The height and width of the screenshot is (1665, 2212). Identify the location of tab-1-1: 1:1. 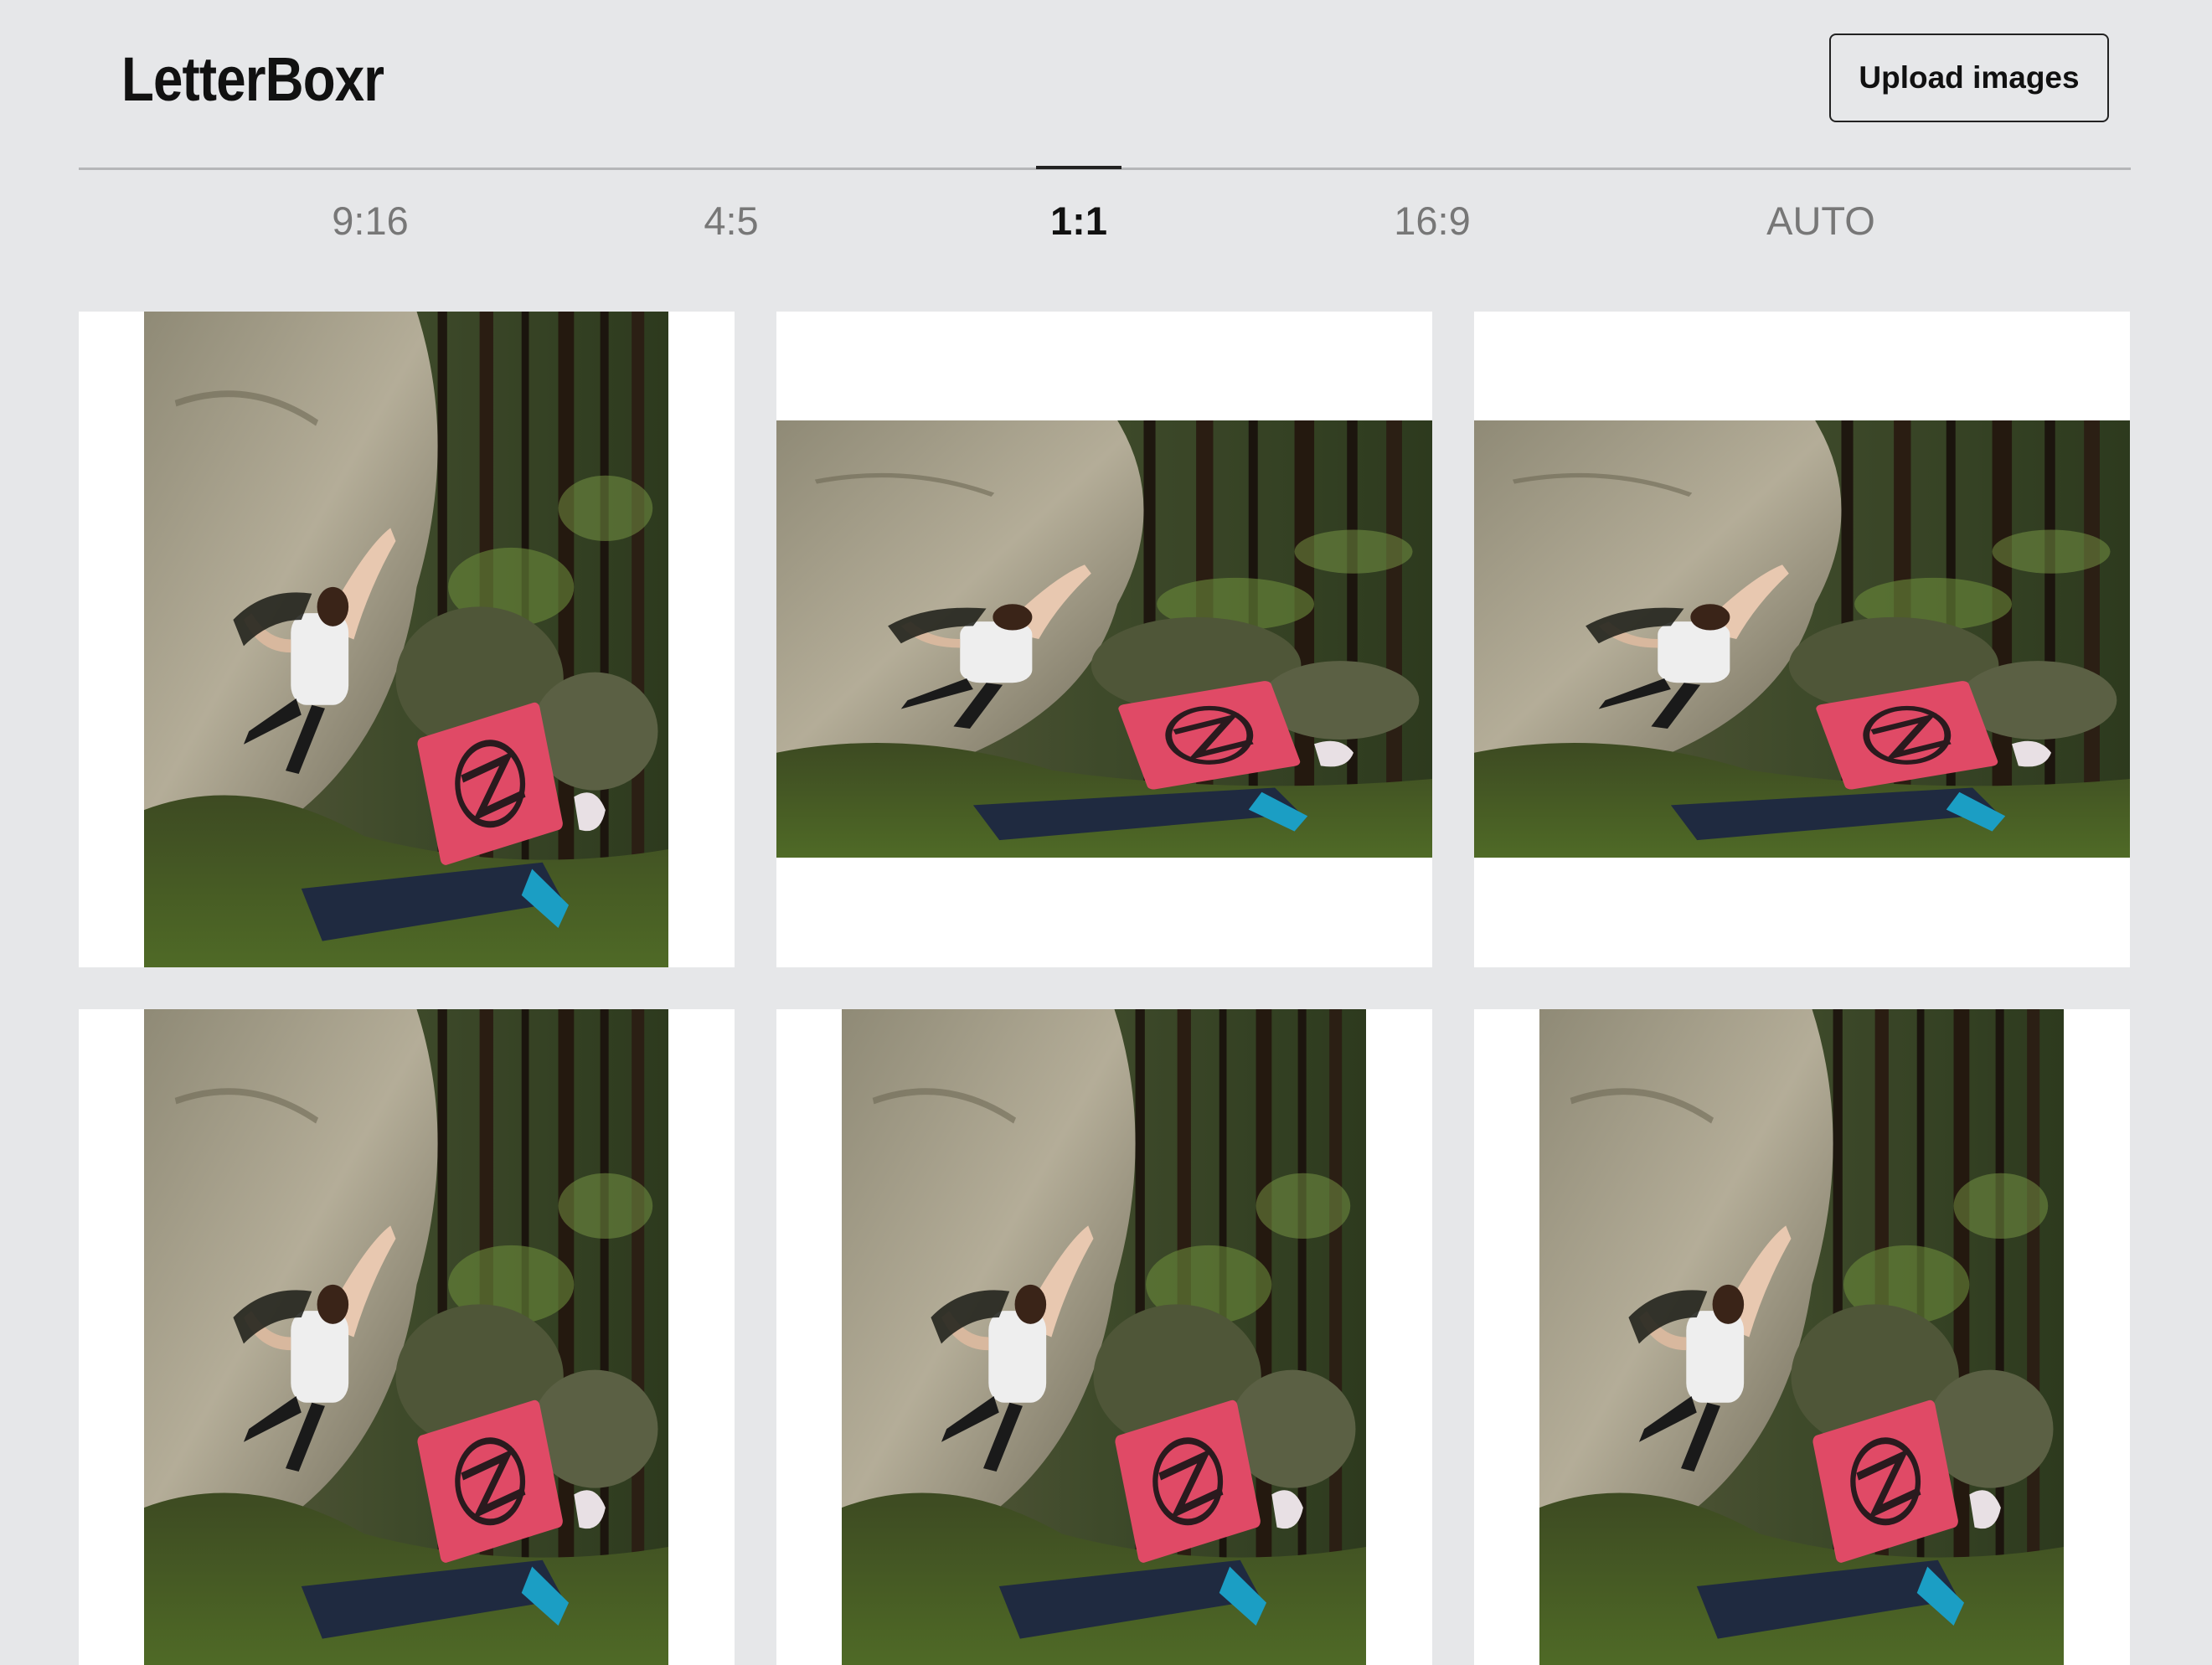
(1079, 220).